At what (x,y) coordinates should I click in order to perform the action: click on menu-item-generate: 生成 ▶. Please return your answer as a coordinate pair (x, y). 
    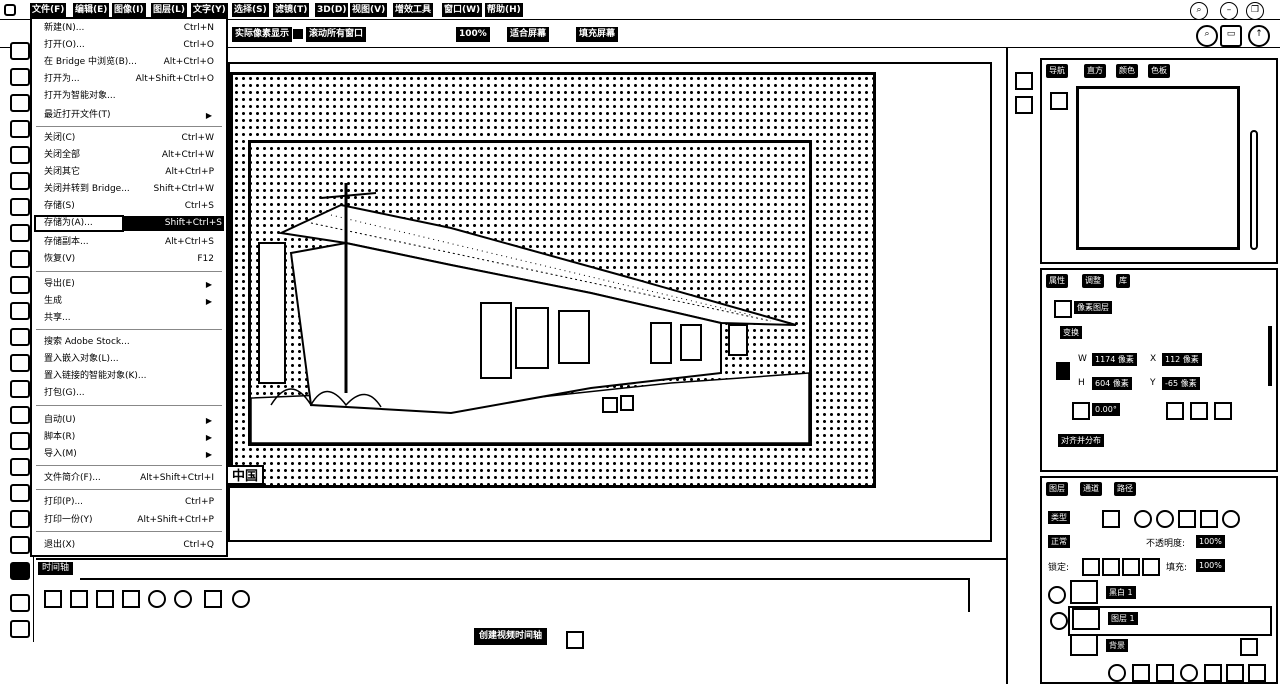
    Looking at the image, I should click on (129, 301).